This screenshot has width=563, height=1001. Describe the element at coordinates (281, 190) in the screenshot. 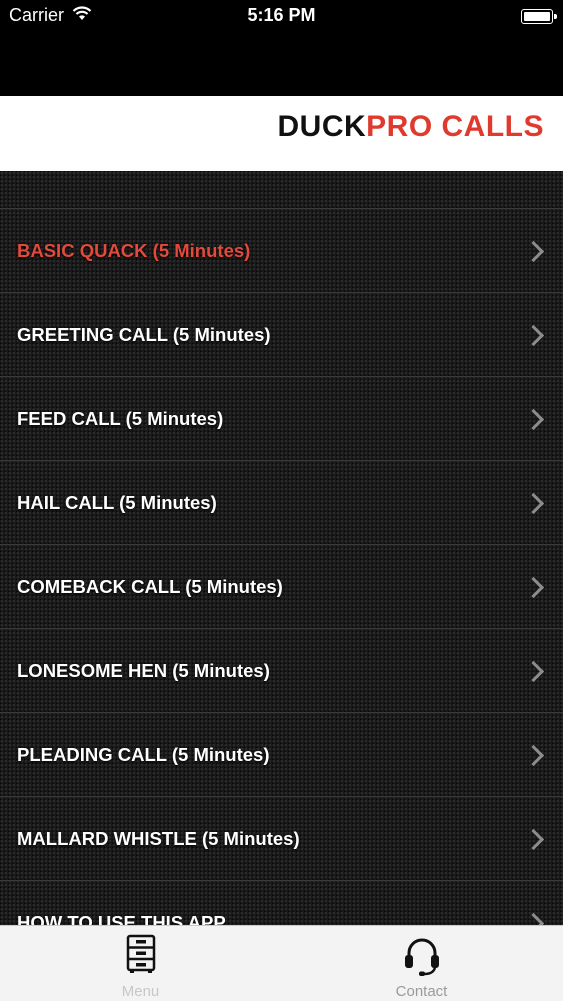

I see `menu-top-spacer` at that location.